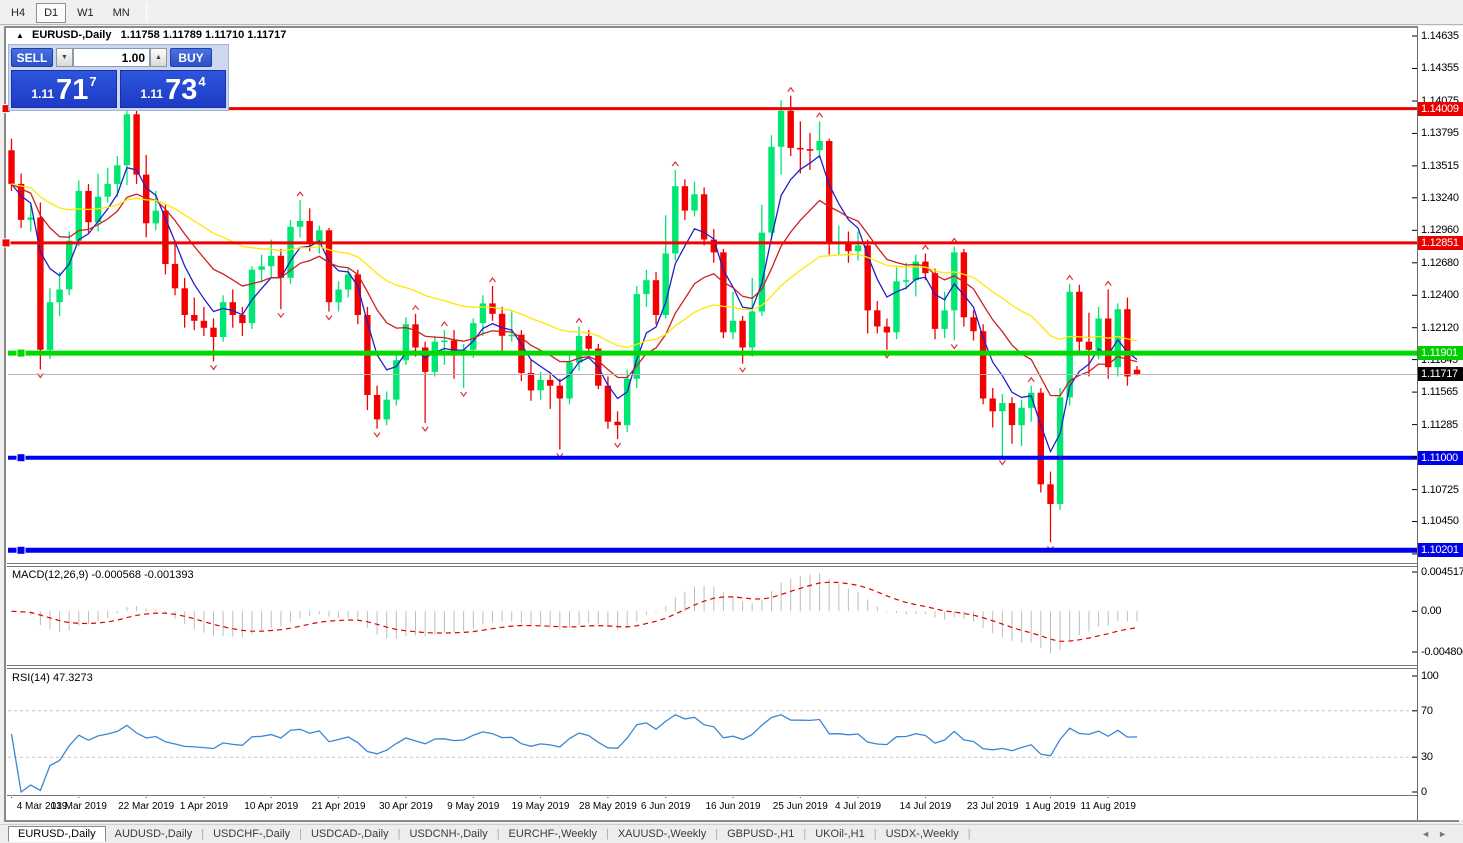  What do you see at coordinates (731, 12) in the screenshot?
I see `timeframe-toolbar: H4 D1 W1 MN` at bounding box center [731, 12].